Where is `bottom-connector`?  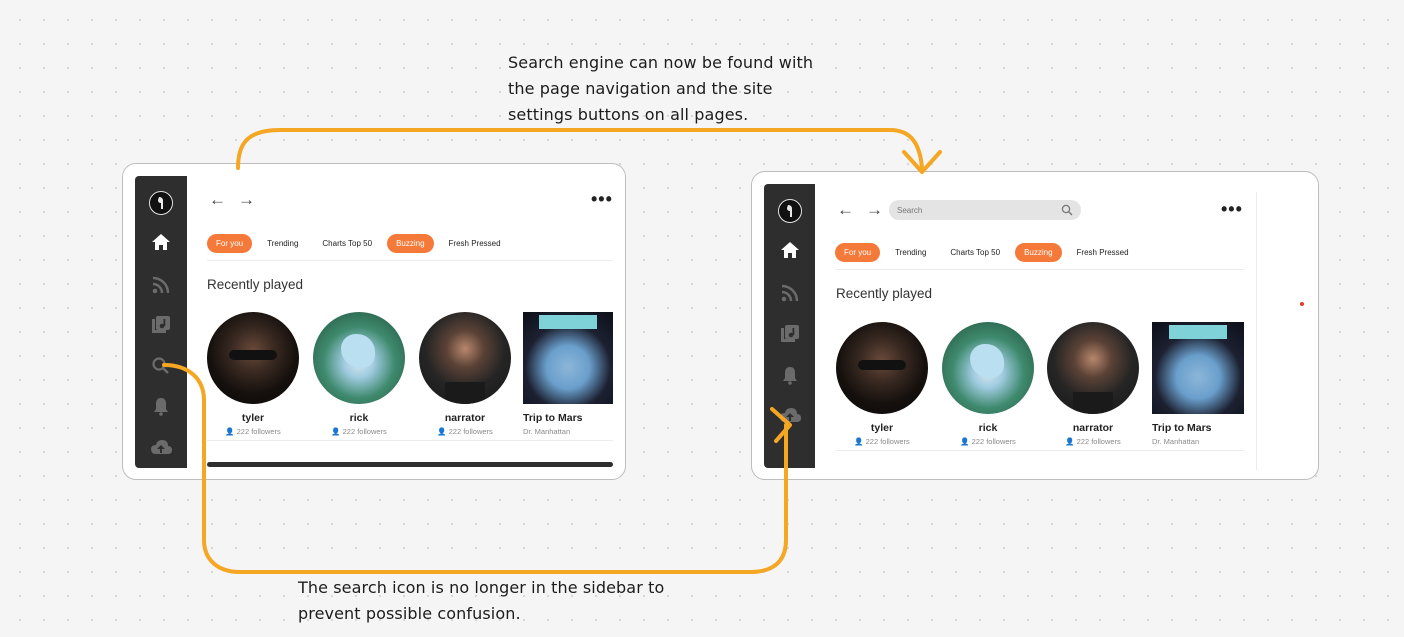
bottom-connector is located at coordinates (475, 468).